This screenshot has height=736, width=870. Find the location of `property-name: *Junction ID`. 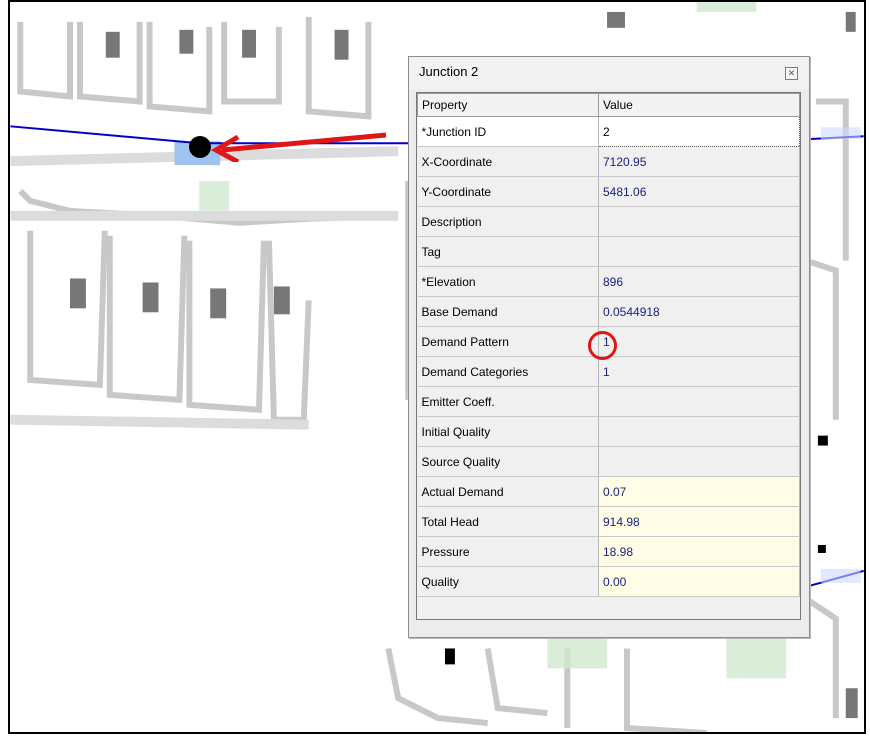

property-name: *Junction ID is located at coordinates (508, 131).